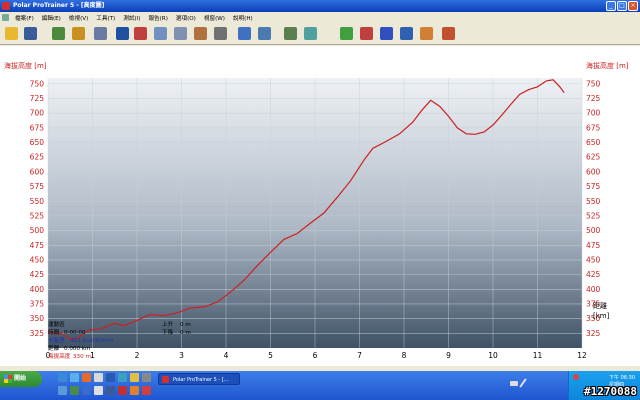  I want to click on messenger-icon, so click(86, 390).